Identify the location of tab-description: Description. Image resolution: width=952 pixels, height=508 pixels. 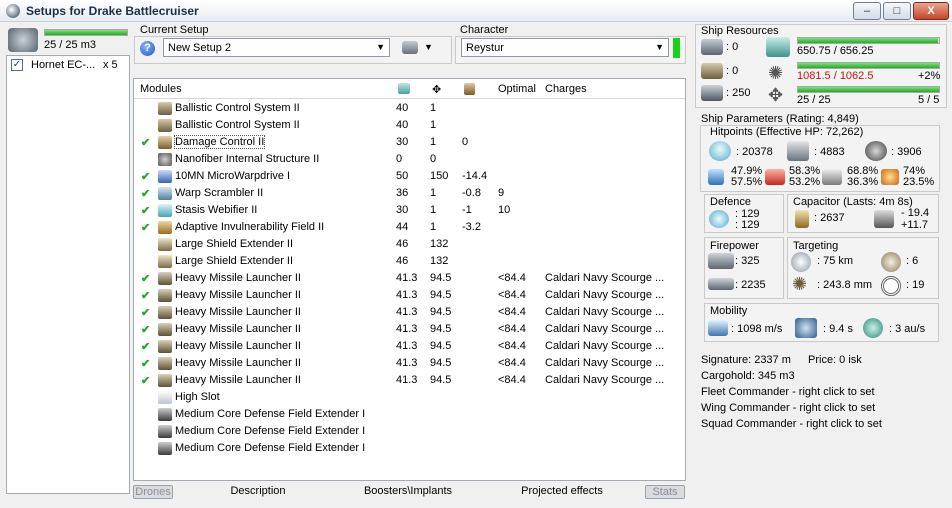
(258, 491).